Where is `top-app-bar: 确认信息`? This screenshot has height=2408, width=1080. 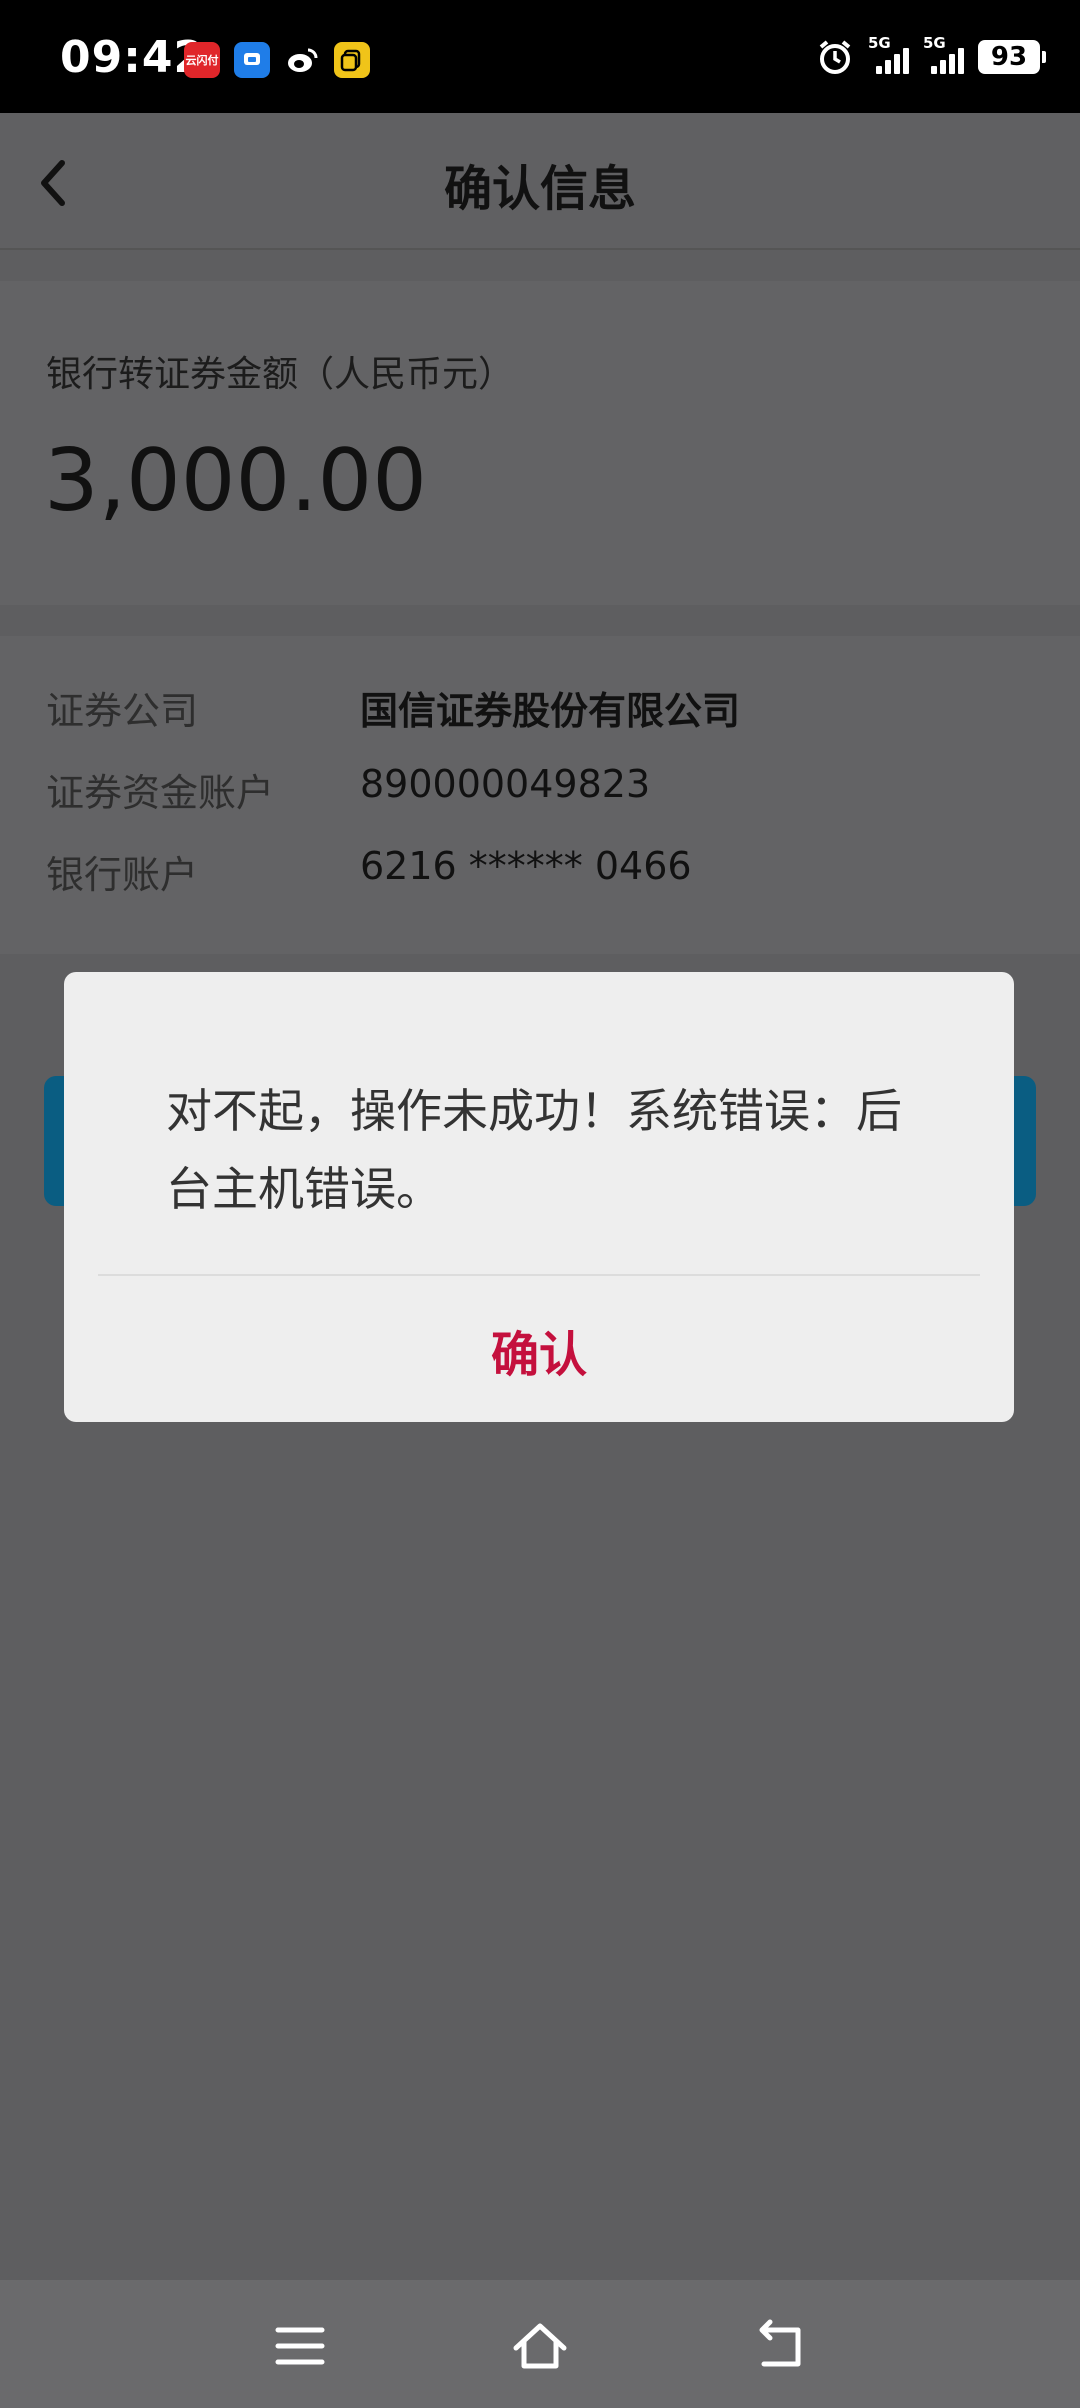
top-app-bar: 确认信息 is located at coordinates (540, 181).